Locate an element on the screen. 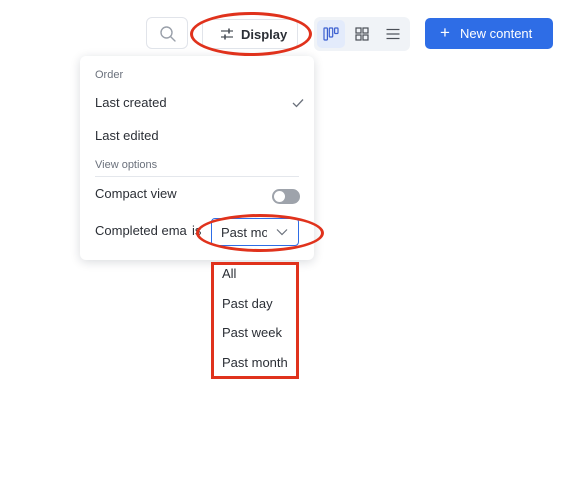 The image size is (580, 500). compact-view-toggle is located at coordinates (286, 196).